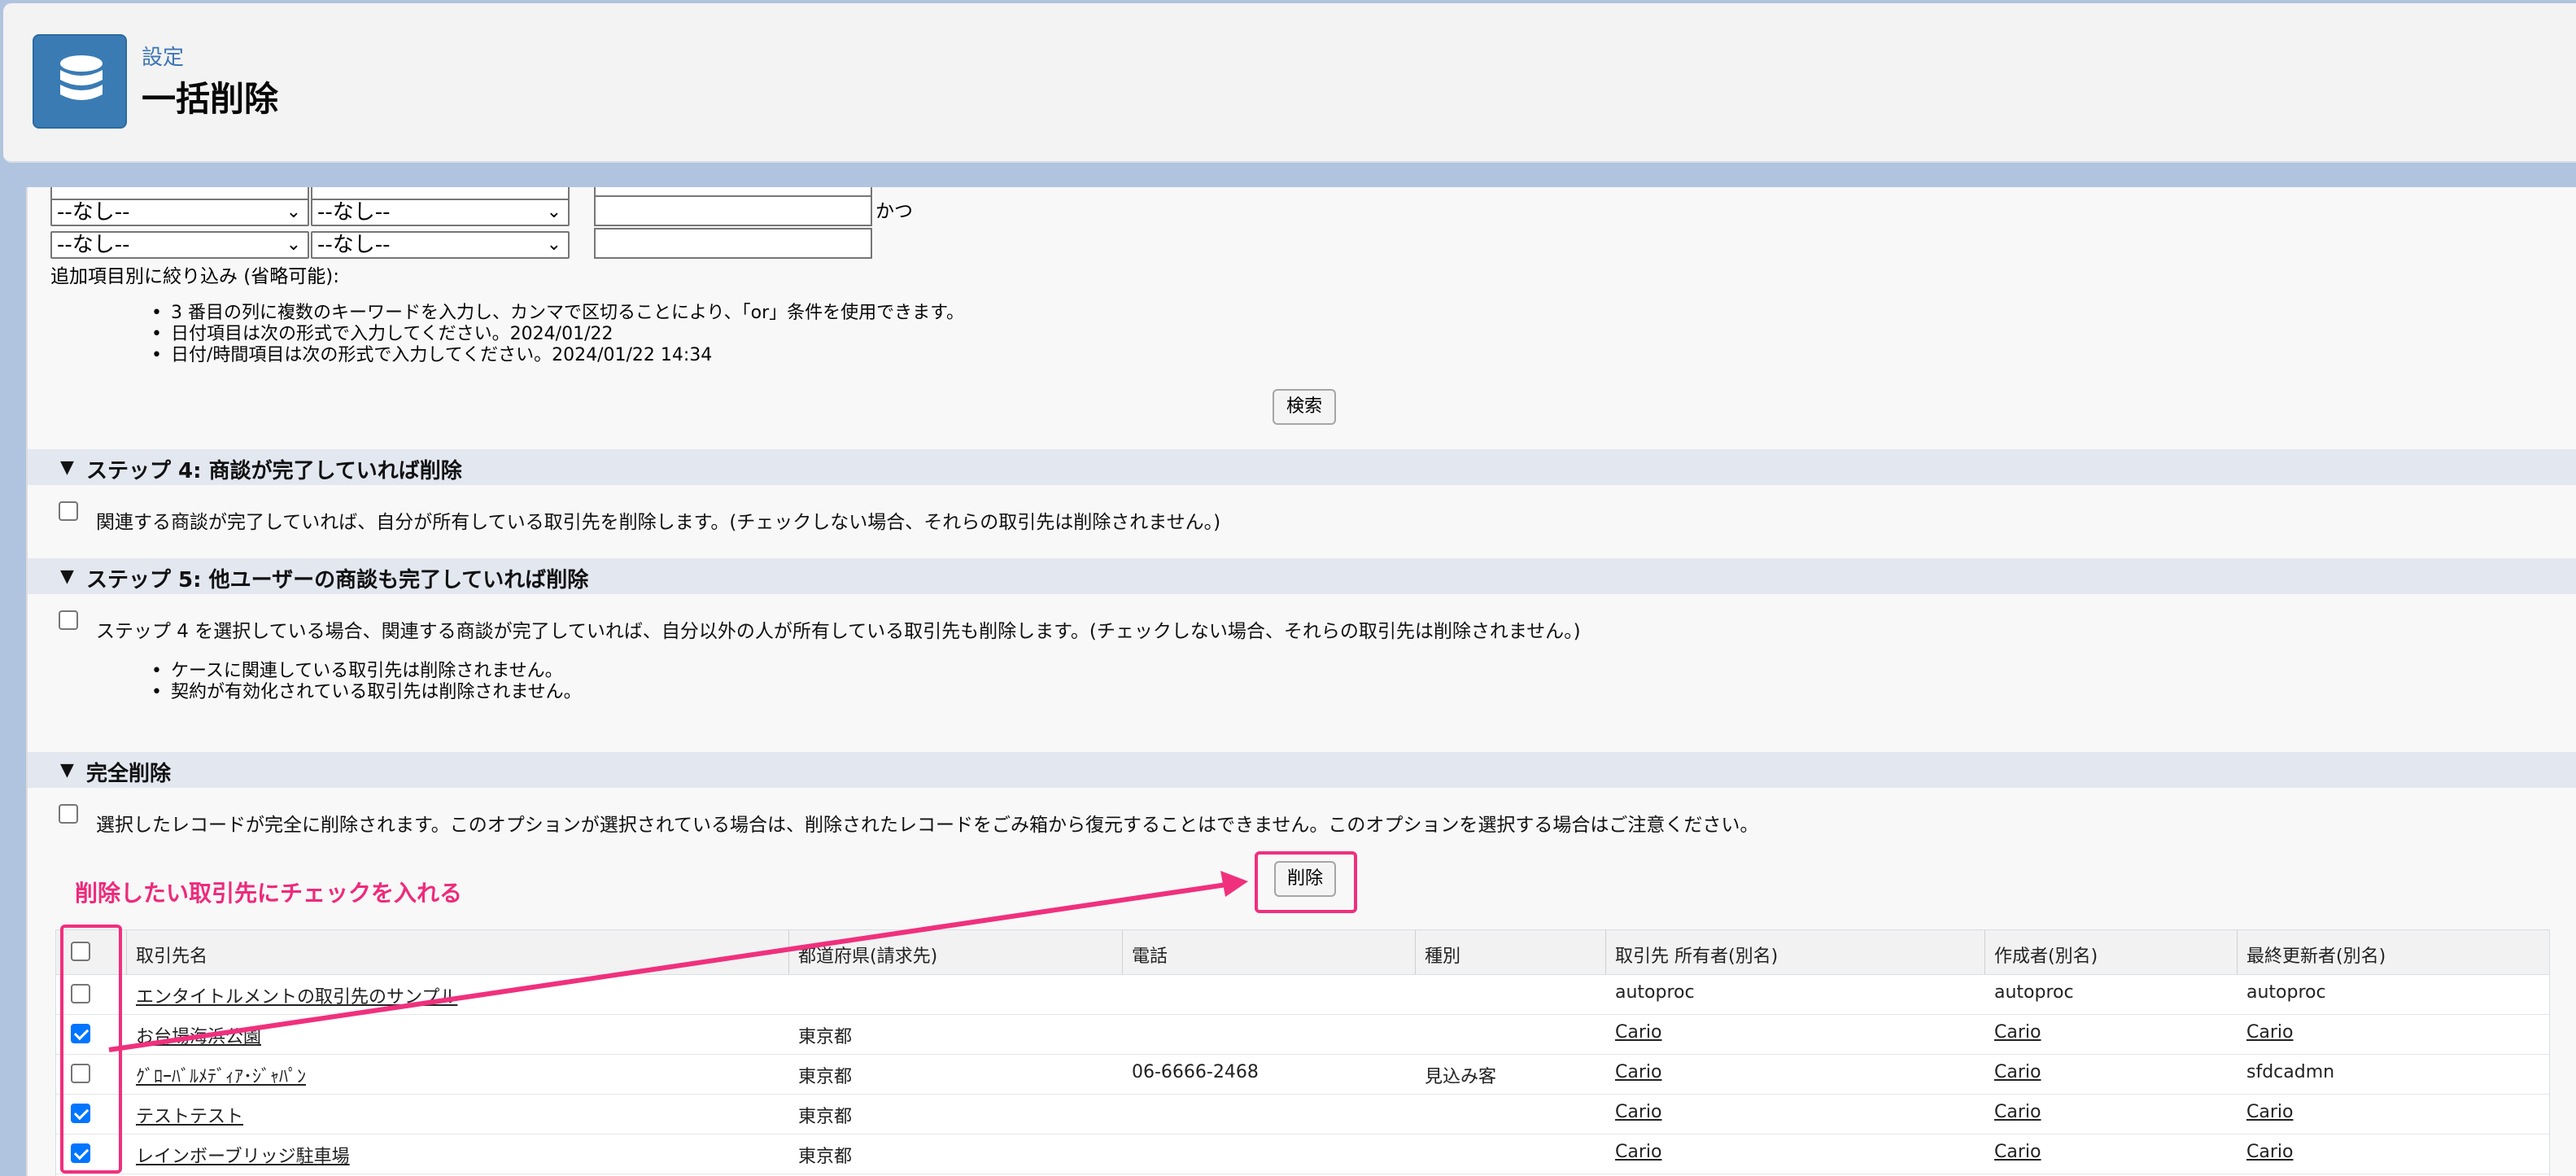  I want to click on breadcrumb-setup: 設定, so click(163, 56).